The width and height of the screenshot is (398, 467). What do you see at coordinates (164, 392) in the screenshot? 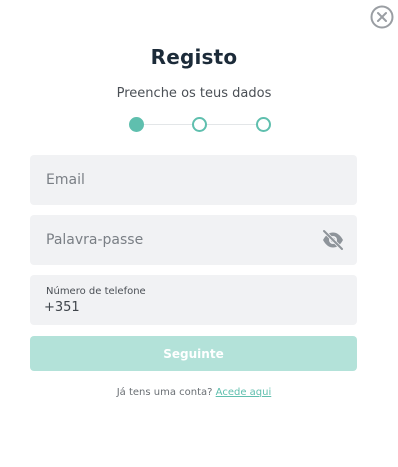
I see `login-prompt-text: Já tens uma conta?` at bounding box center [164, 392].